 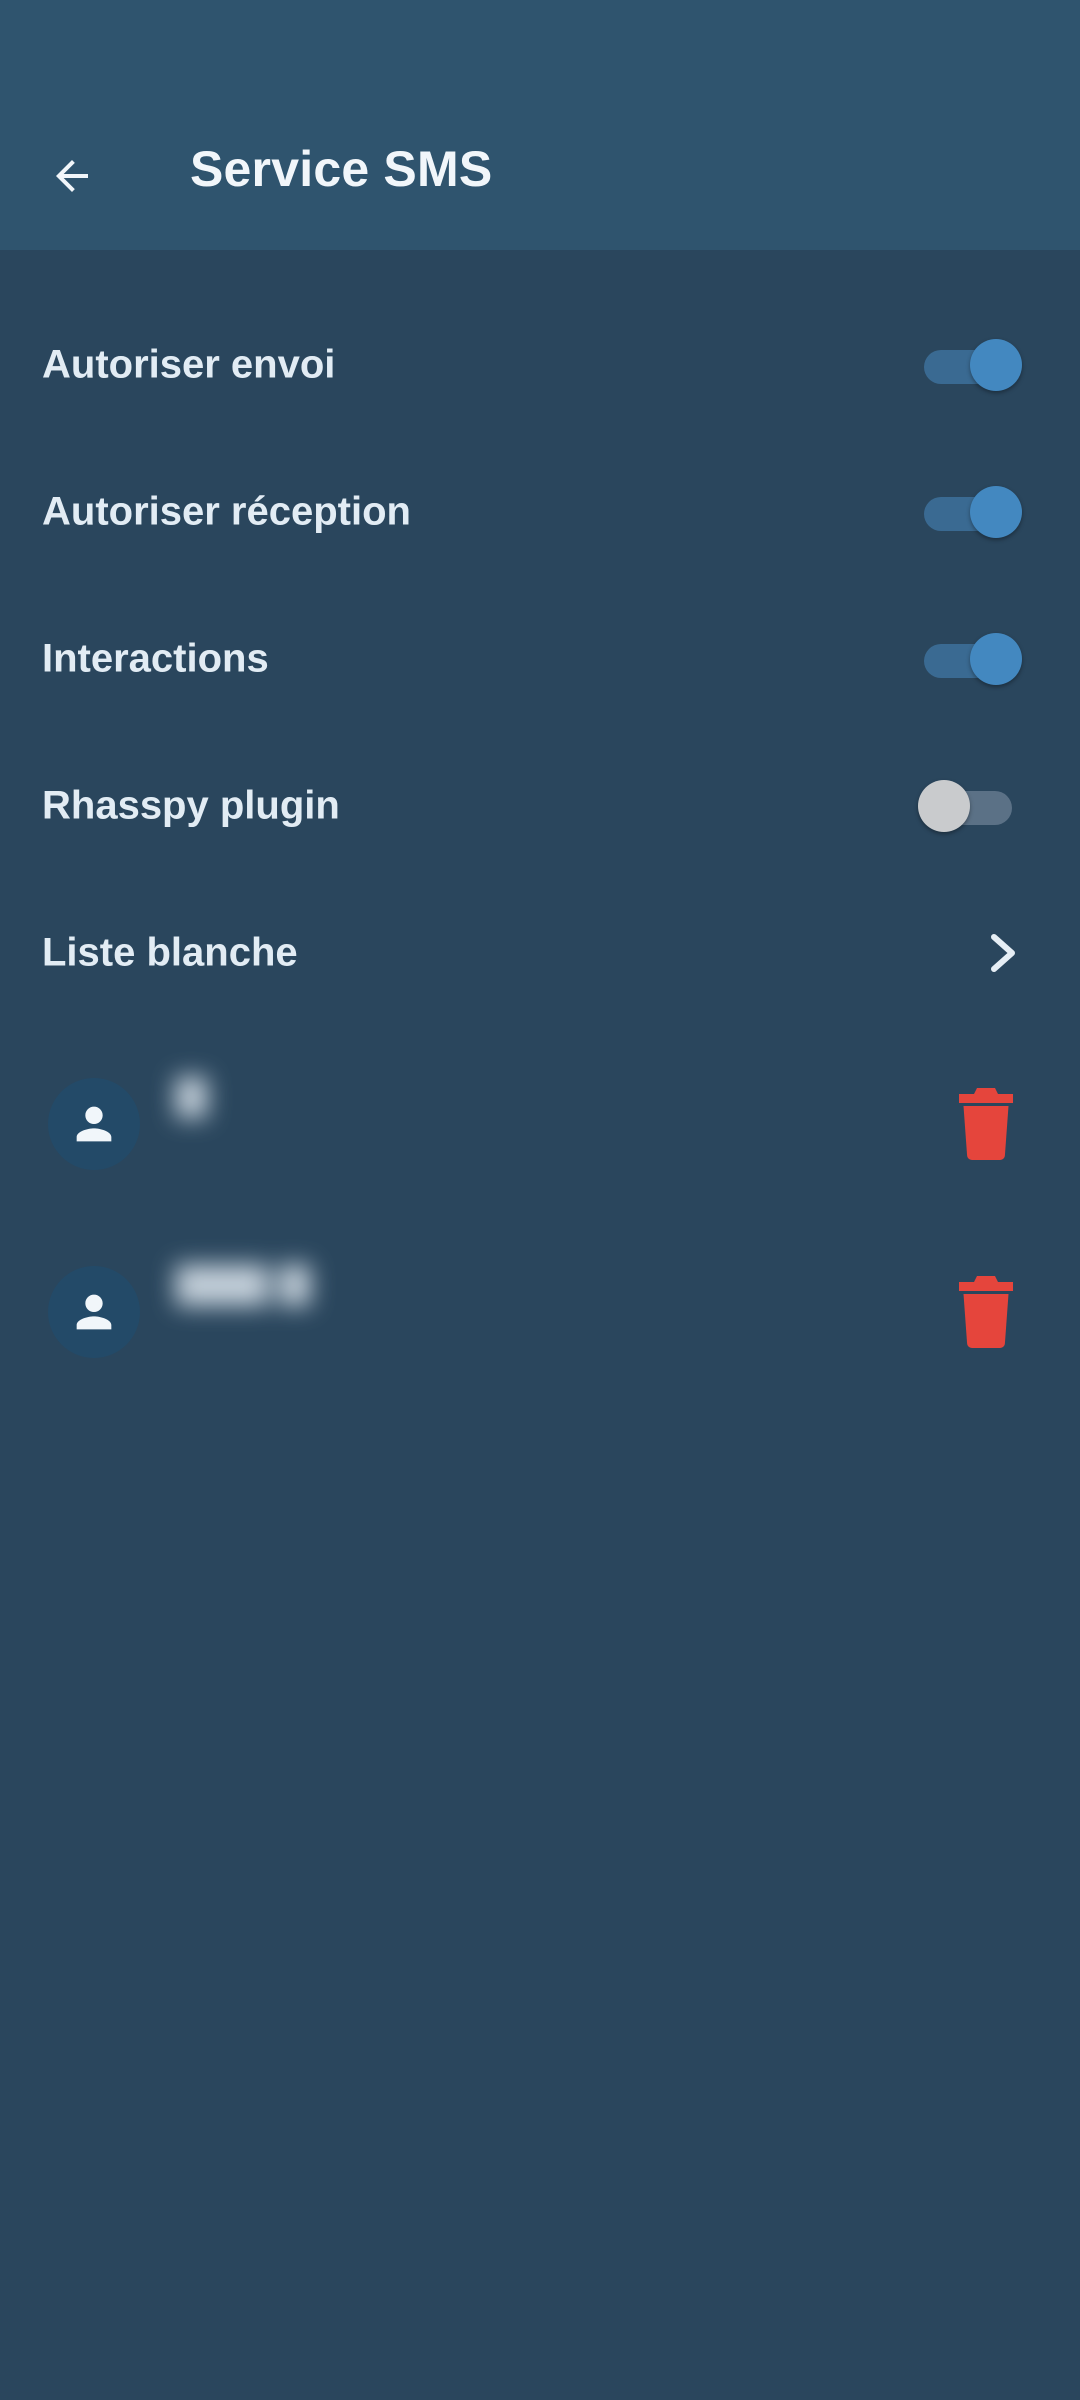 What do you see at coordinates (540, 659) in the screenshot?
I see `setting-row-interactions: Interactions` at bounding box center [540, 659].